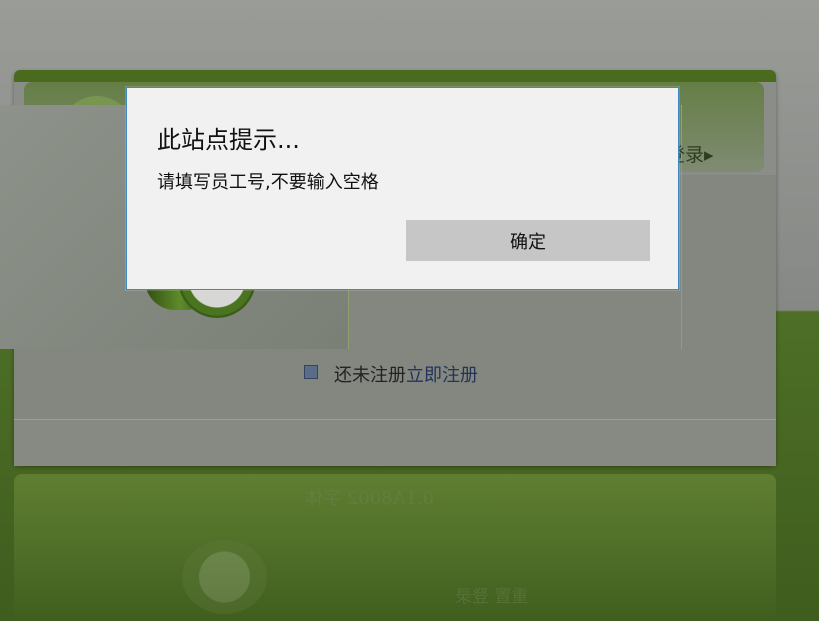  What do you see at coordinates (492, 597) in the screenshot?
I see `reflection-buttons: 重置 登录` at bounding box center [492, 597].